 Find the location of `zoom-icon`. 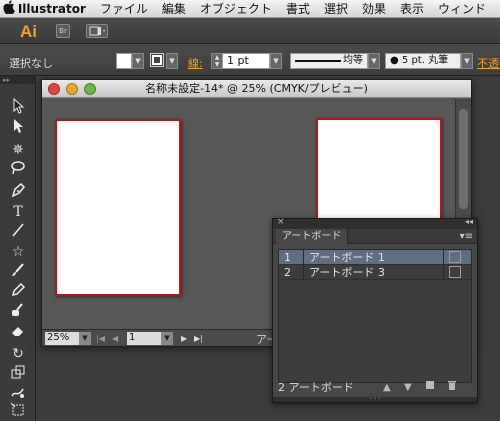

zoom-icon is located at coordinates (90, 89).